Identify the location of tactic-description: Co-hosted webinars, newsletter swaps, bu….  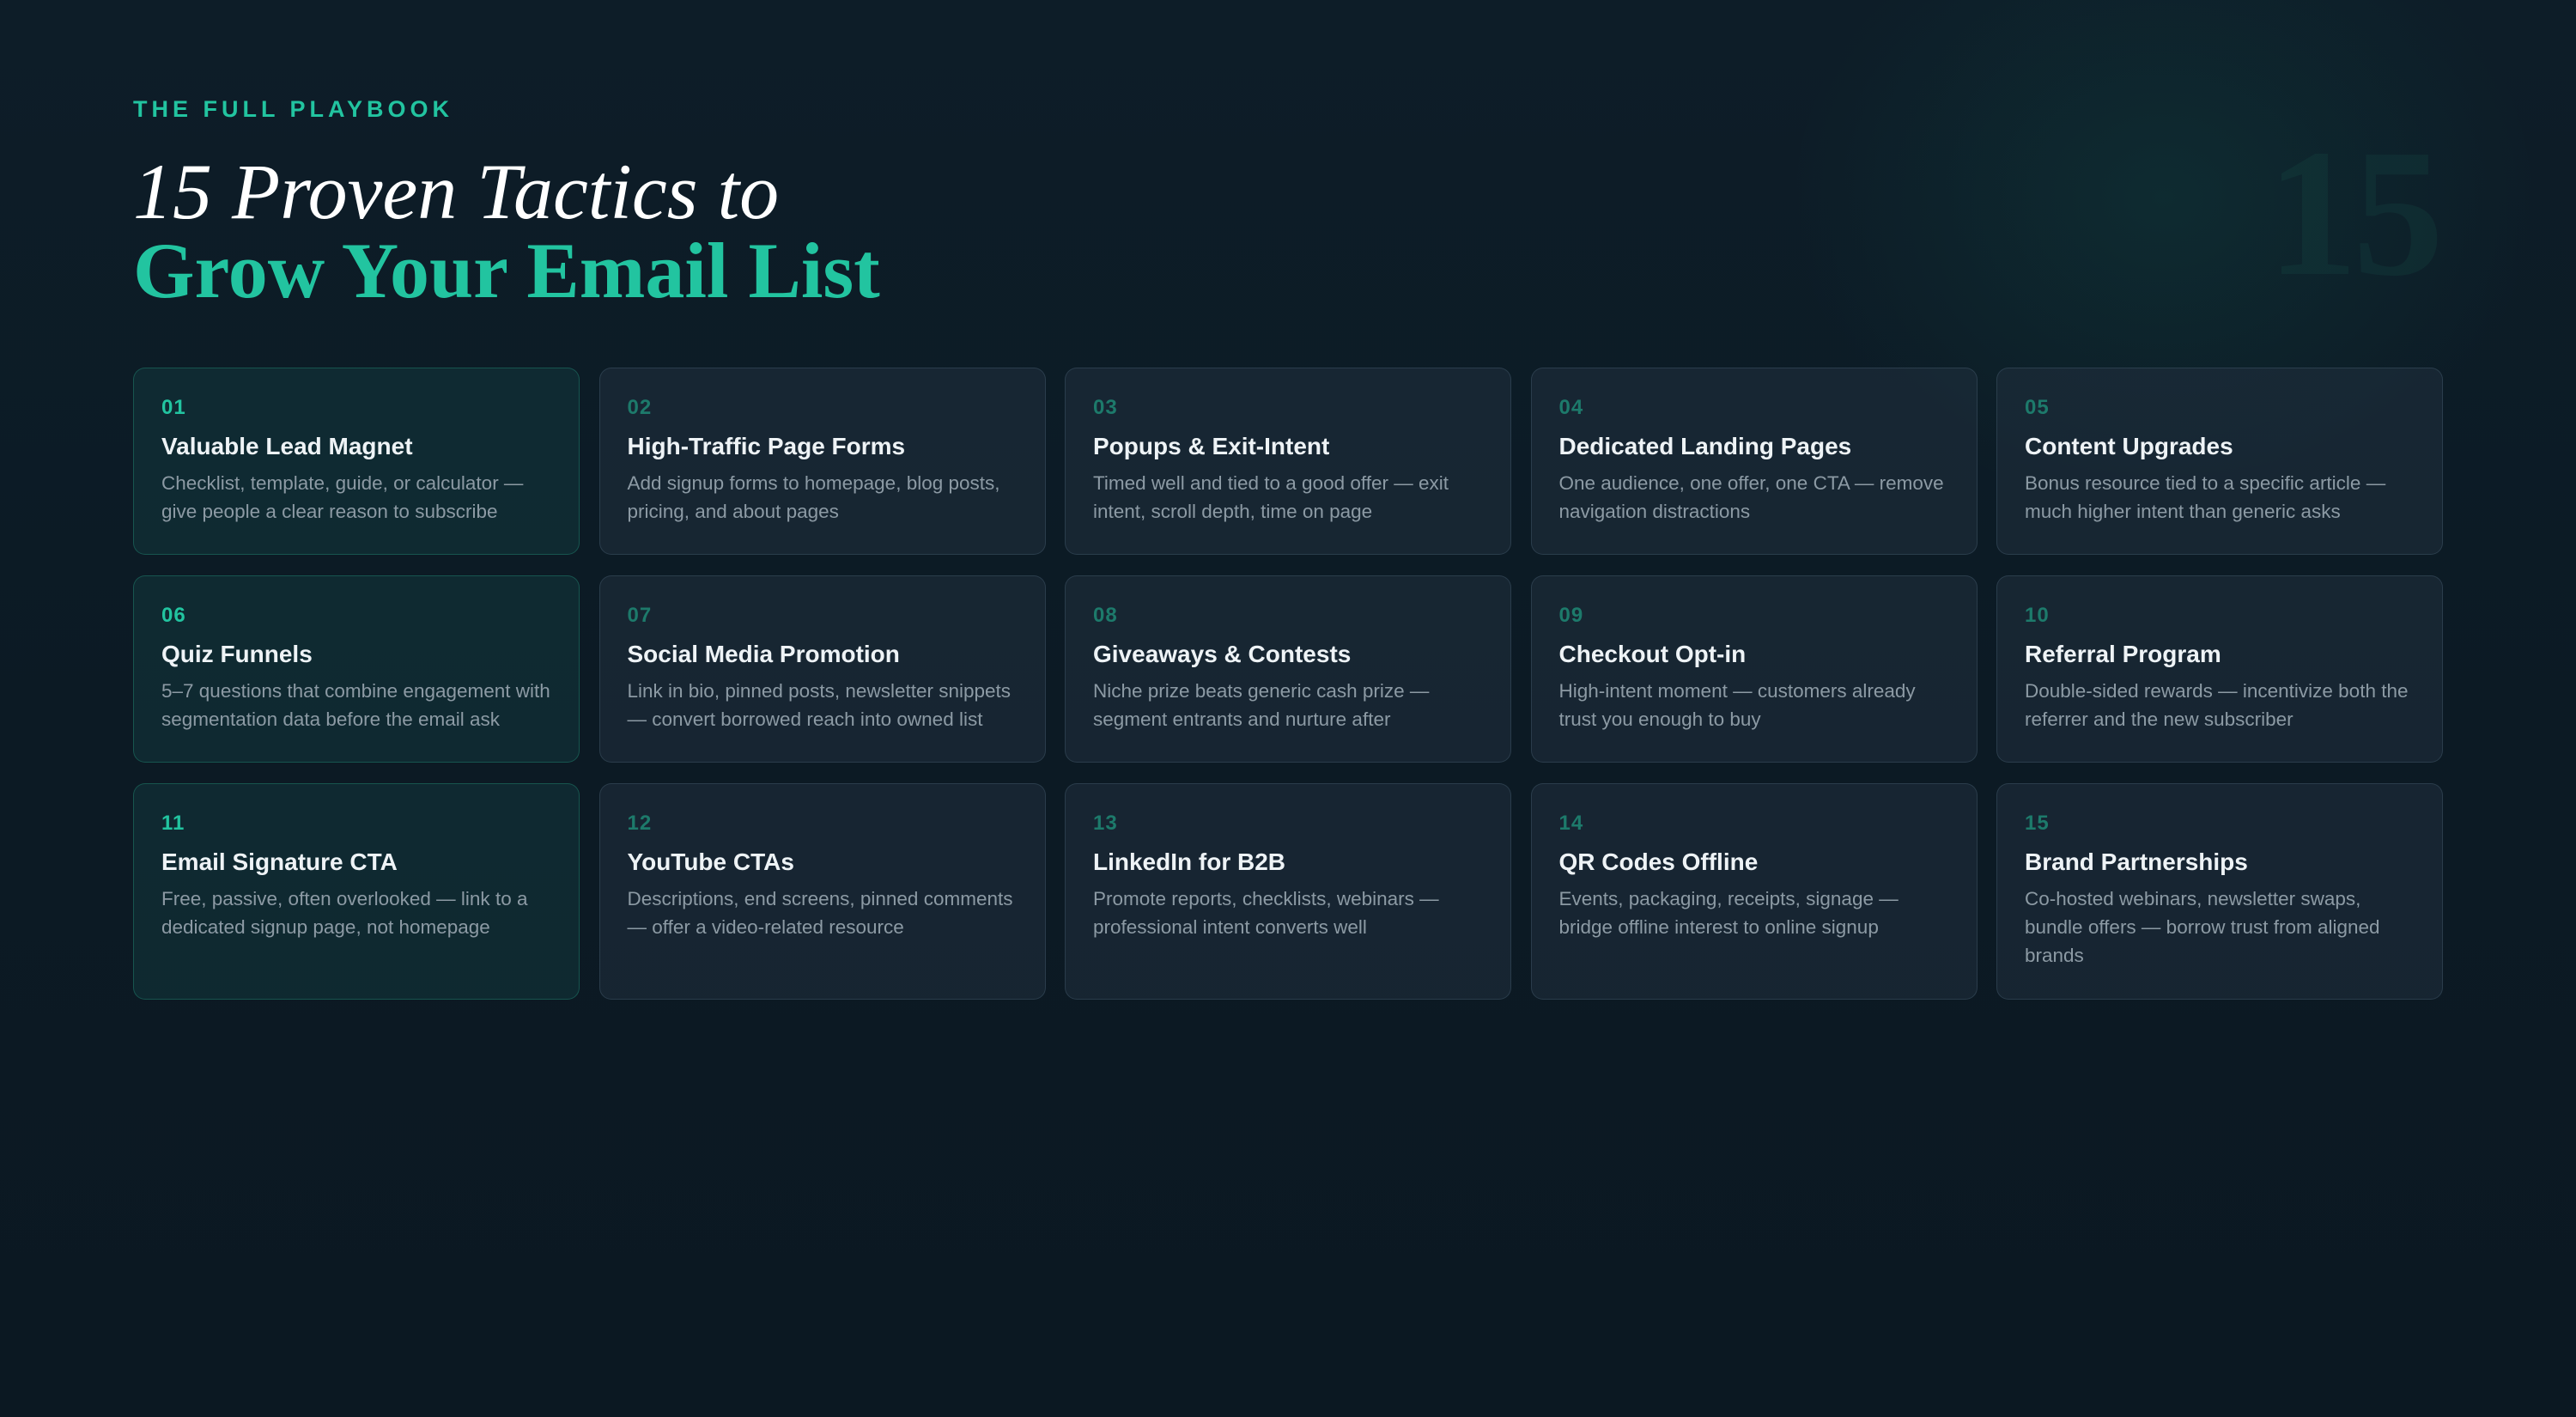
(2202, 926).